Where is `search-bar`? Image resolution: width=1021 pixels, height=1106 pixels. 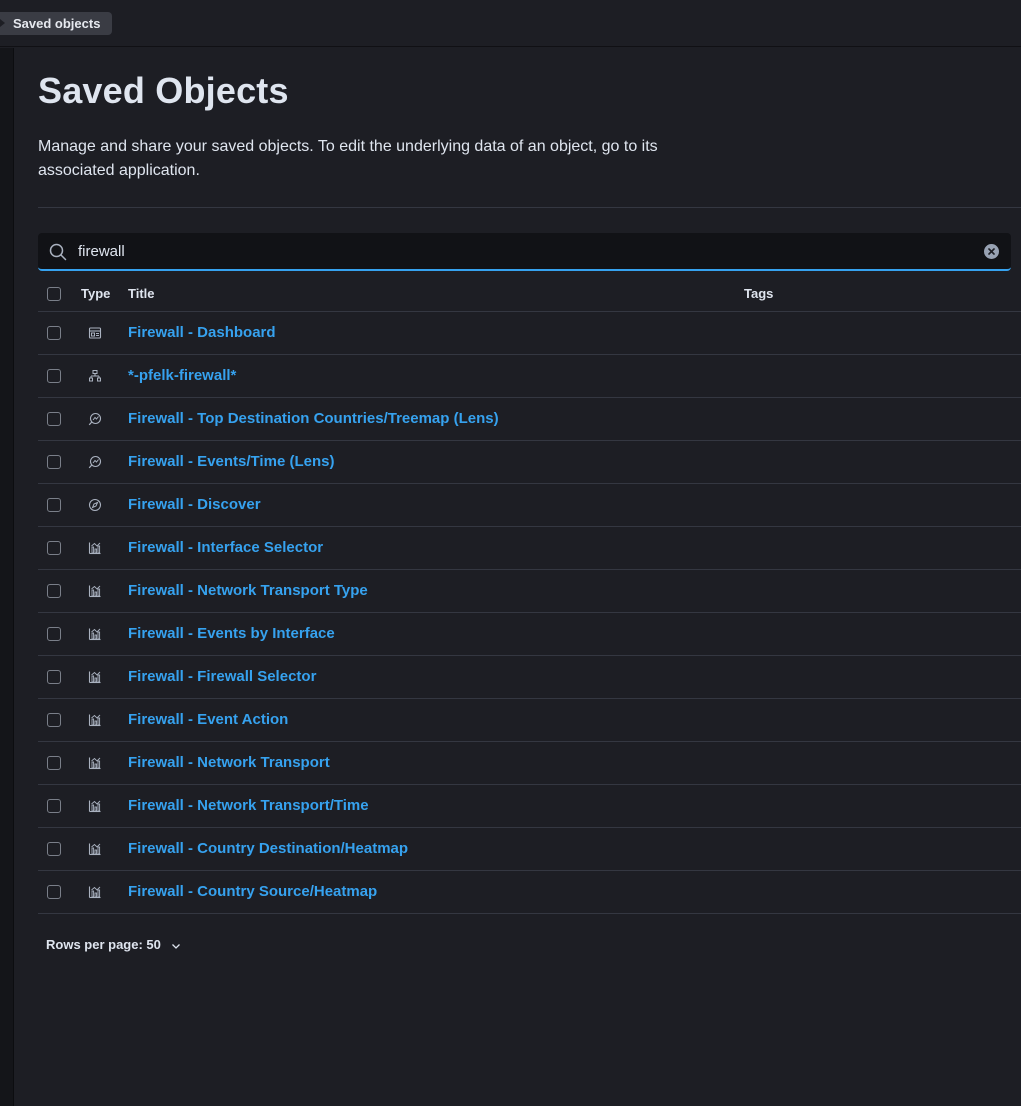 search-bar is located at coordinates (524, 252).